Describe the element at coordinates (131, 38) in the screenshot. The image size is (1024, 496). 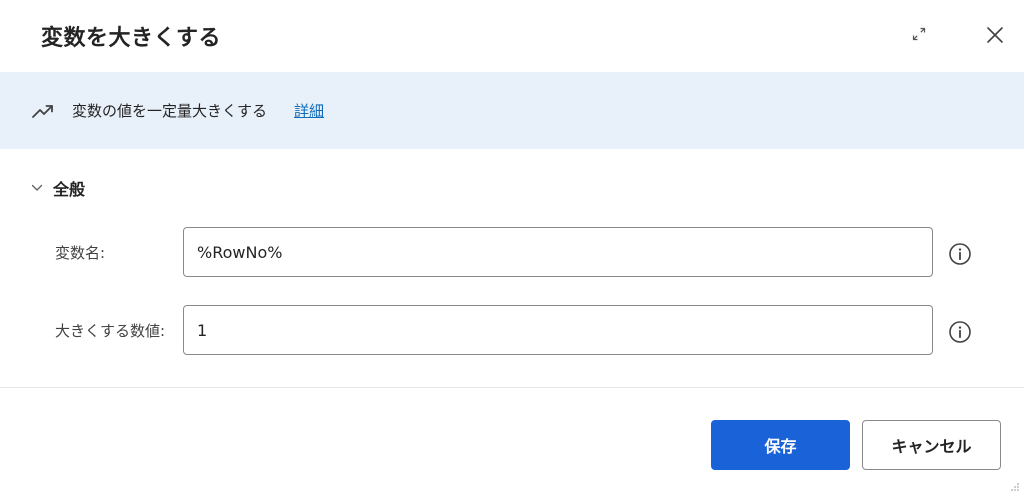
I see `dialog-title: 変数を大きくする` at that location.